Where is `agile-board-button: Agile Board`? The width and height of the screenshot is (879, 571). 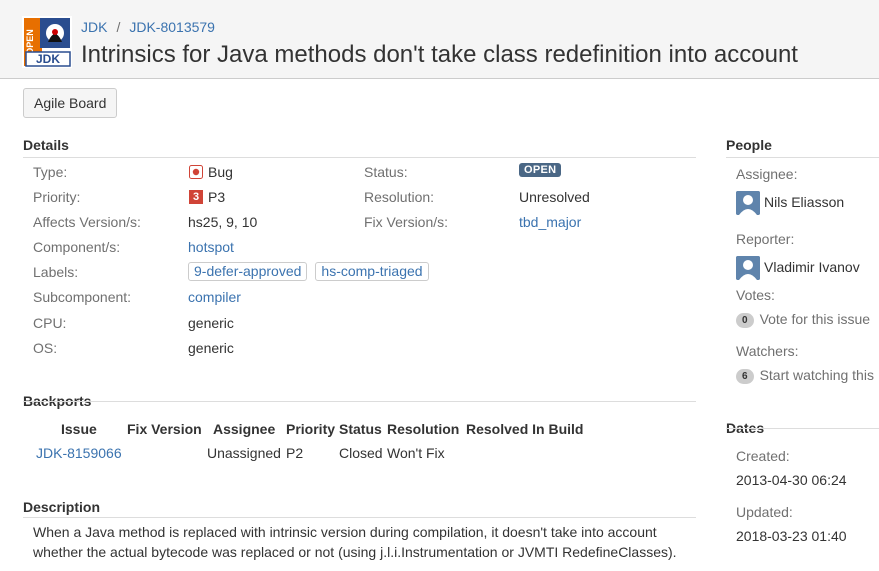 agile-board-button: Agile Board is located at coordinates (70, 103).